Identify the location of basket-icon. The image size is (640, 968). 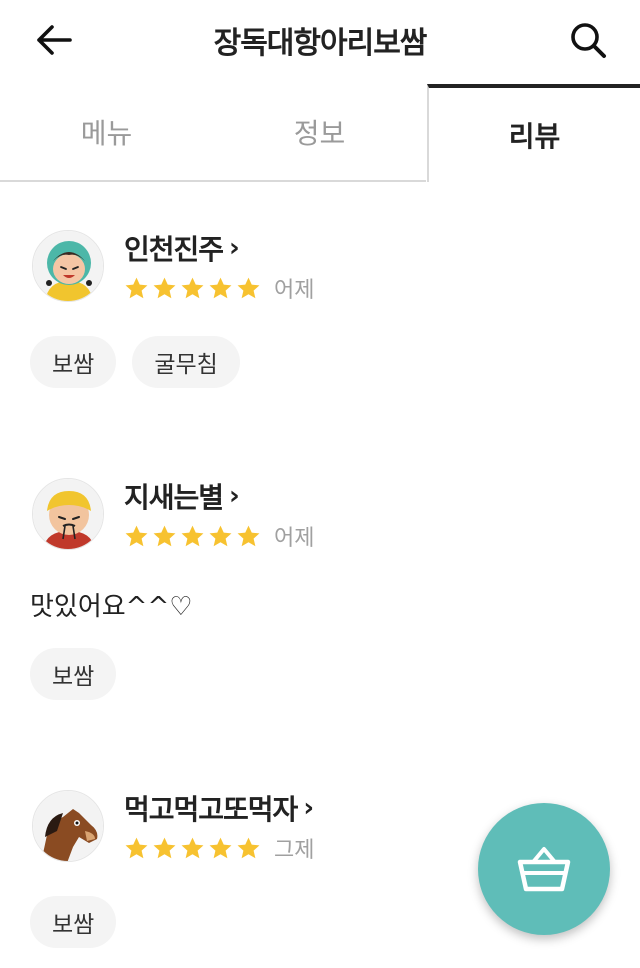
(544, 869).